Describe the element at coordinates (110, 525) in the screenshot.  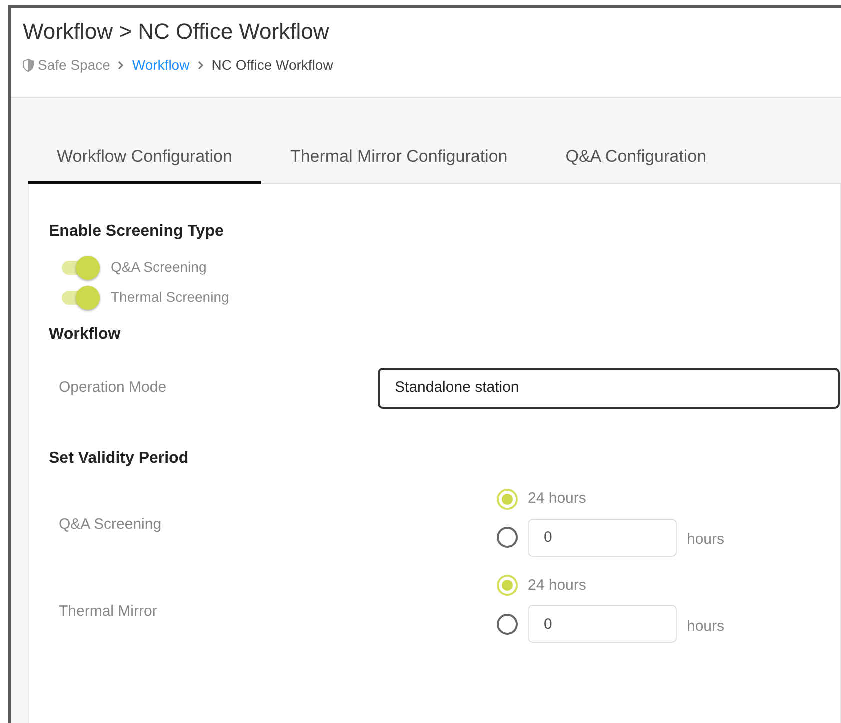
I see `field-label: Q&A Screening` at that location.